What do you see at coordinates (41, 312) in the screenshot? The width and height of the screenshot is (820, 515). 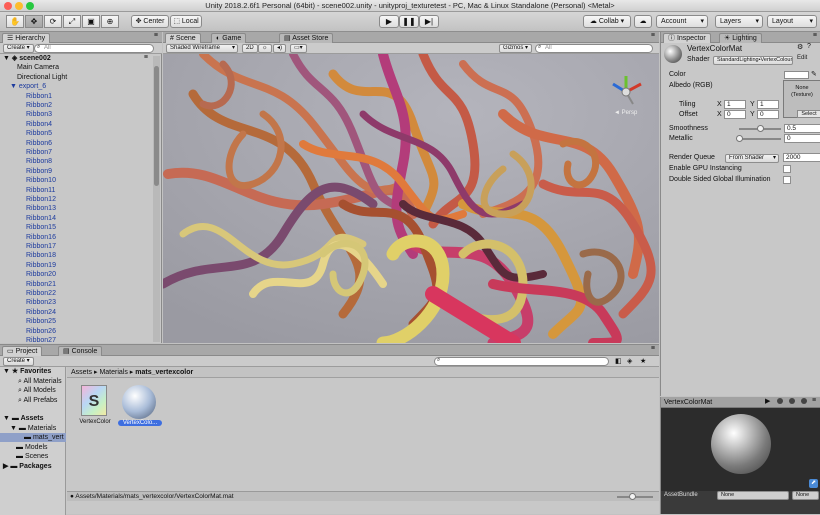 I see `hierarchy-item: Ribbon24` at bounding box center [41, 312].